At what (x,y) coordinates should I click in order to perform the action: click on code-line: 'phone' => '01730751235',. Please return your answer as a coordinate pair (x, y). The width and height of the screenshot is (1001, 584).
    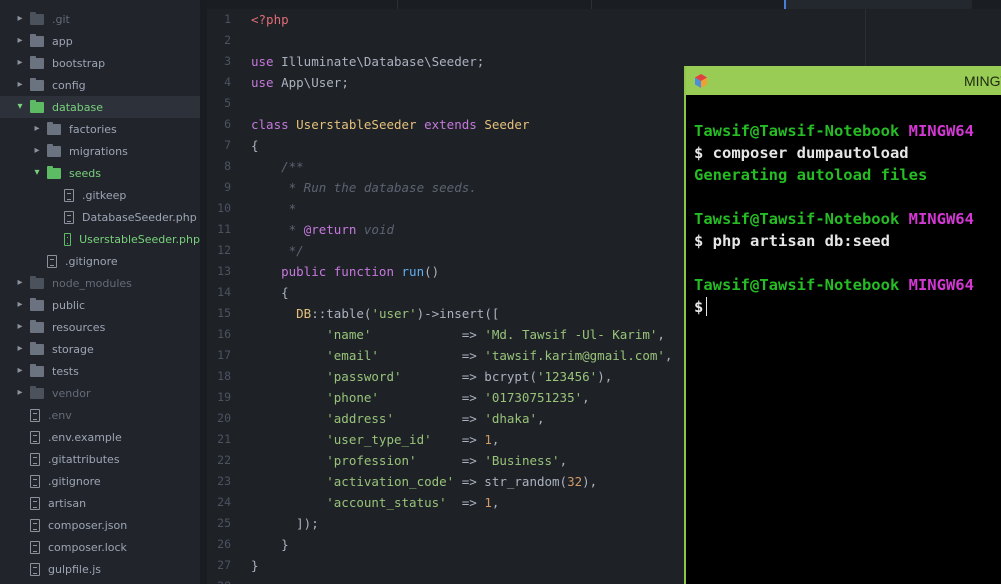
    Looking at the image, I should click on (420, 397).